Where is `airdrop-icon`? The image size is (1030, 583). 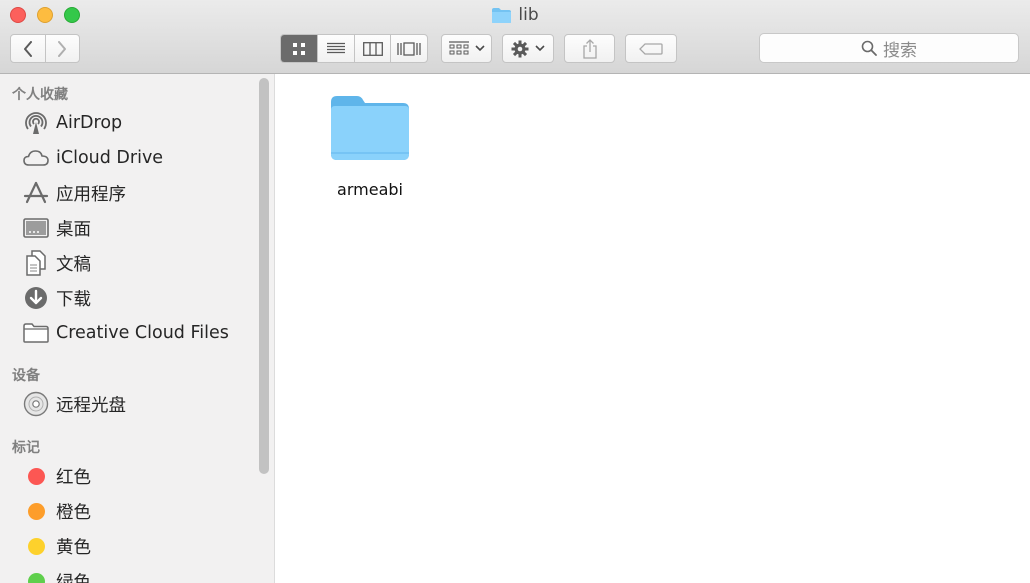 airdrop-icon is located at coordinates (36, 123).